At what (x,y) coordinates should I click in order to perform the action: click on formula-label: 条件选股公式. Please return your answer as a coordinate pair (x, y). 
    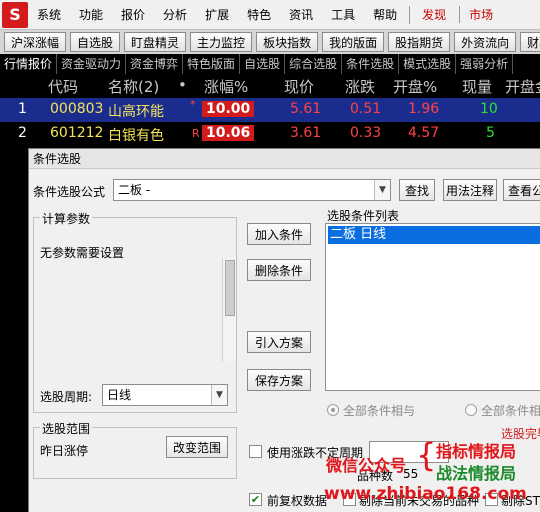
    Looking at the image, I should click on (69, 192).